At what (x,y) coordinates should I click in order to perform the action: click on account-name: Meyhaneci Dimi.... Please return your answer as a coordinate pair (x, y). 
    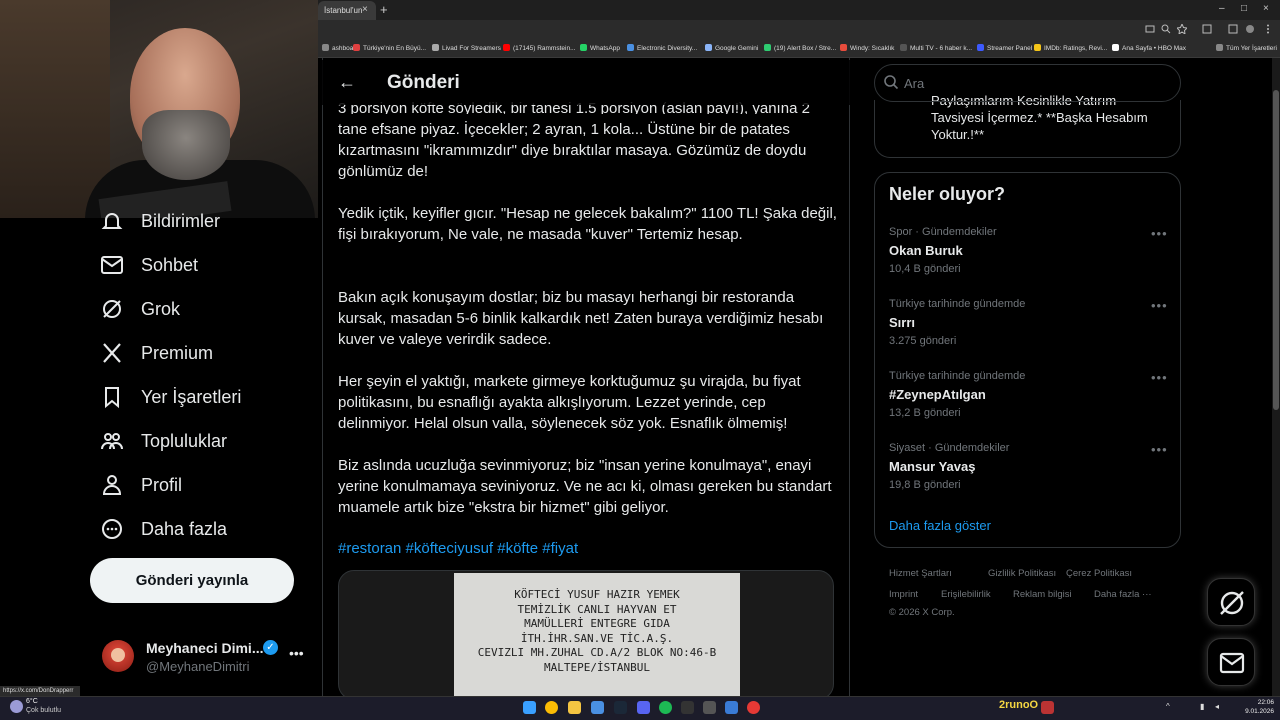
    Looking at the image, I should click on (205, 648).